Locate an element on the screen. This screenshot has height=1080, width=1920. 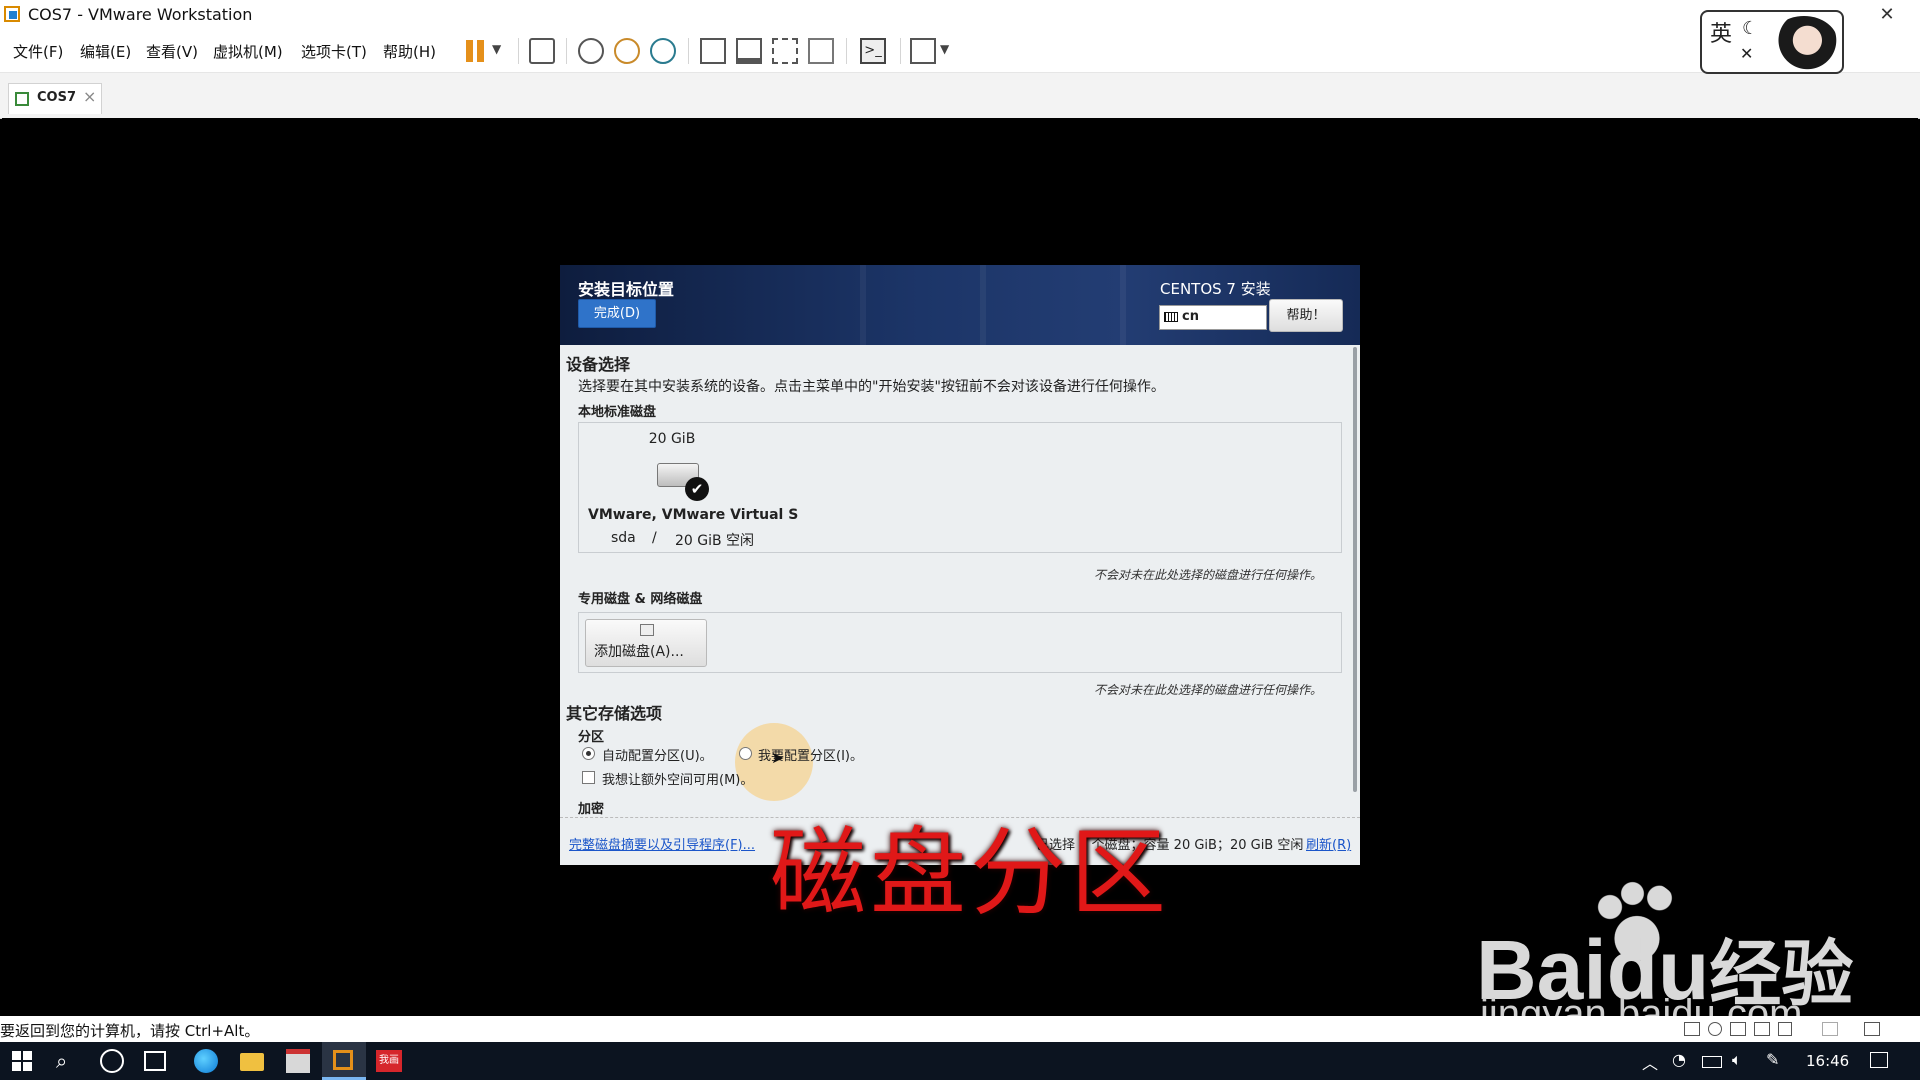
radio-manual-partition is located at coordinates (745, 753).